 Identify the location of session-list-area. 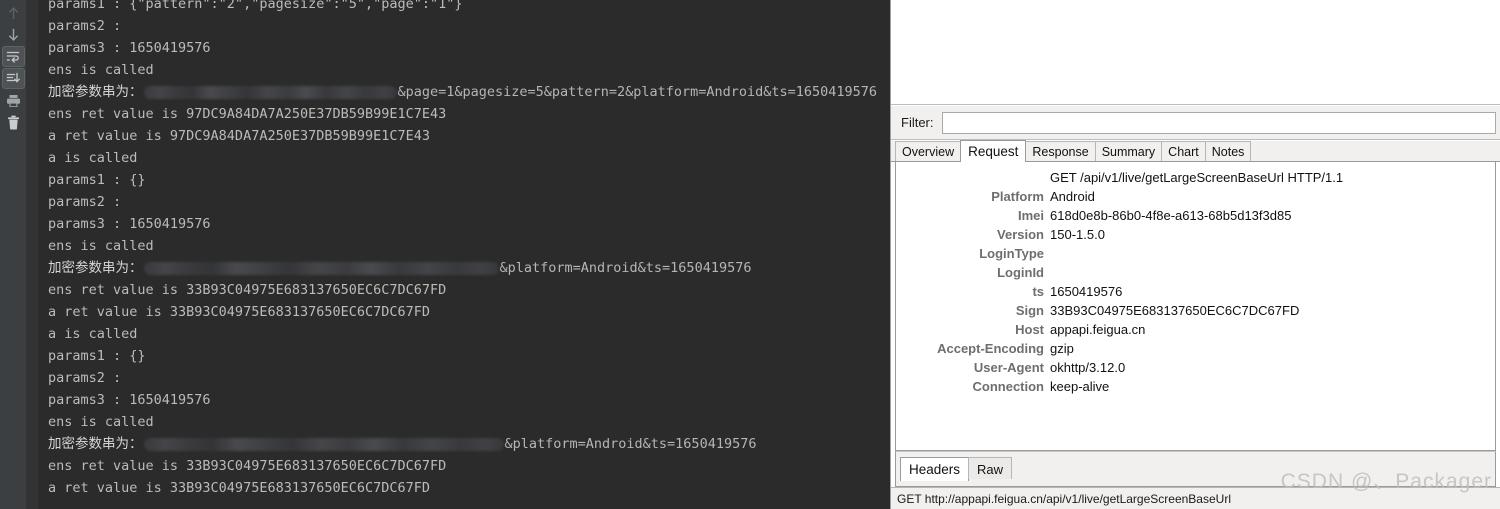
(1195, 52).